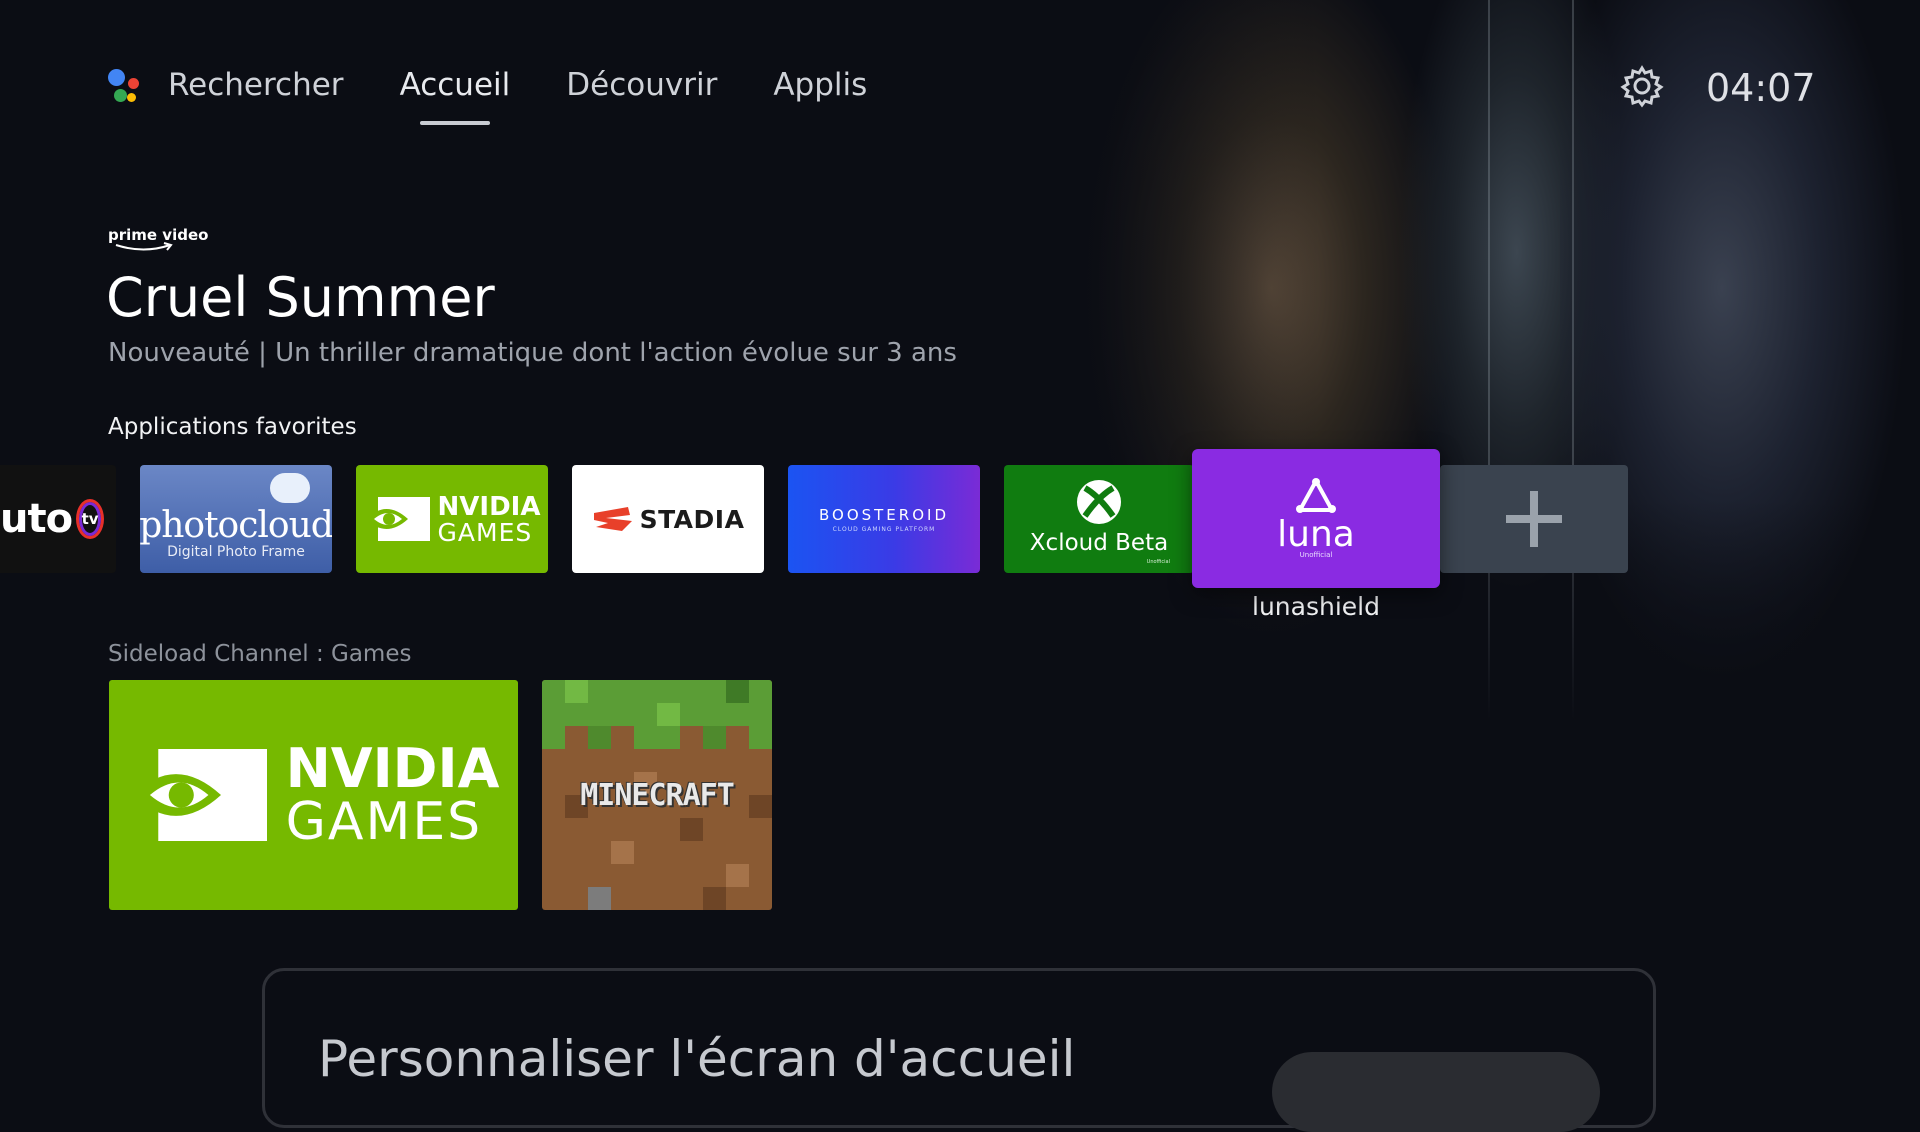  I want to click on customize-home-button, so click(1436, 1092).